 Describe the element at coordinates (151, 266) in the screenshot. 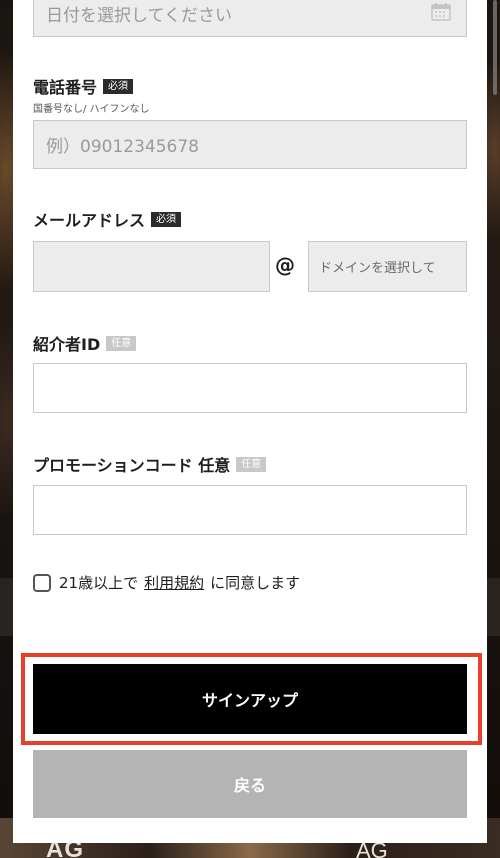

I see `email-local-input` at that location.